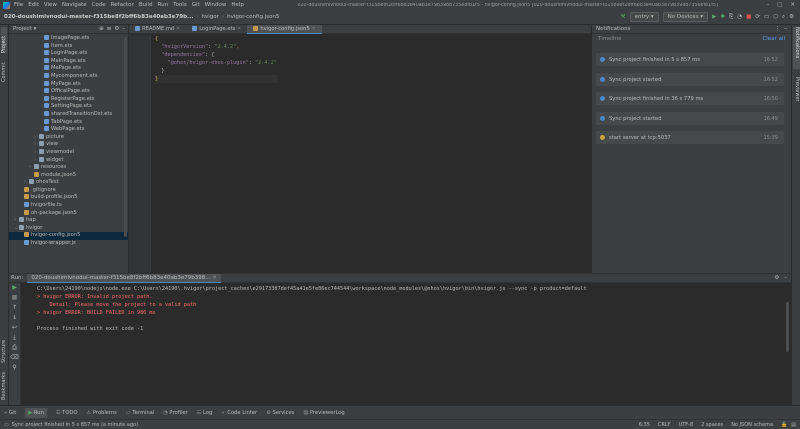  Describe the element at coordinates (14, 348) in the screenshot. I see `print-icon: ⎙` at that location.